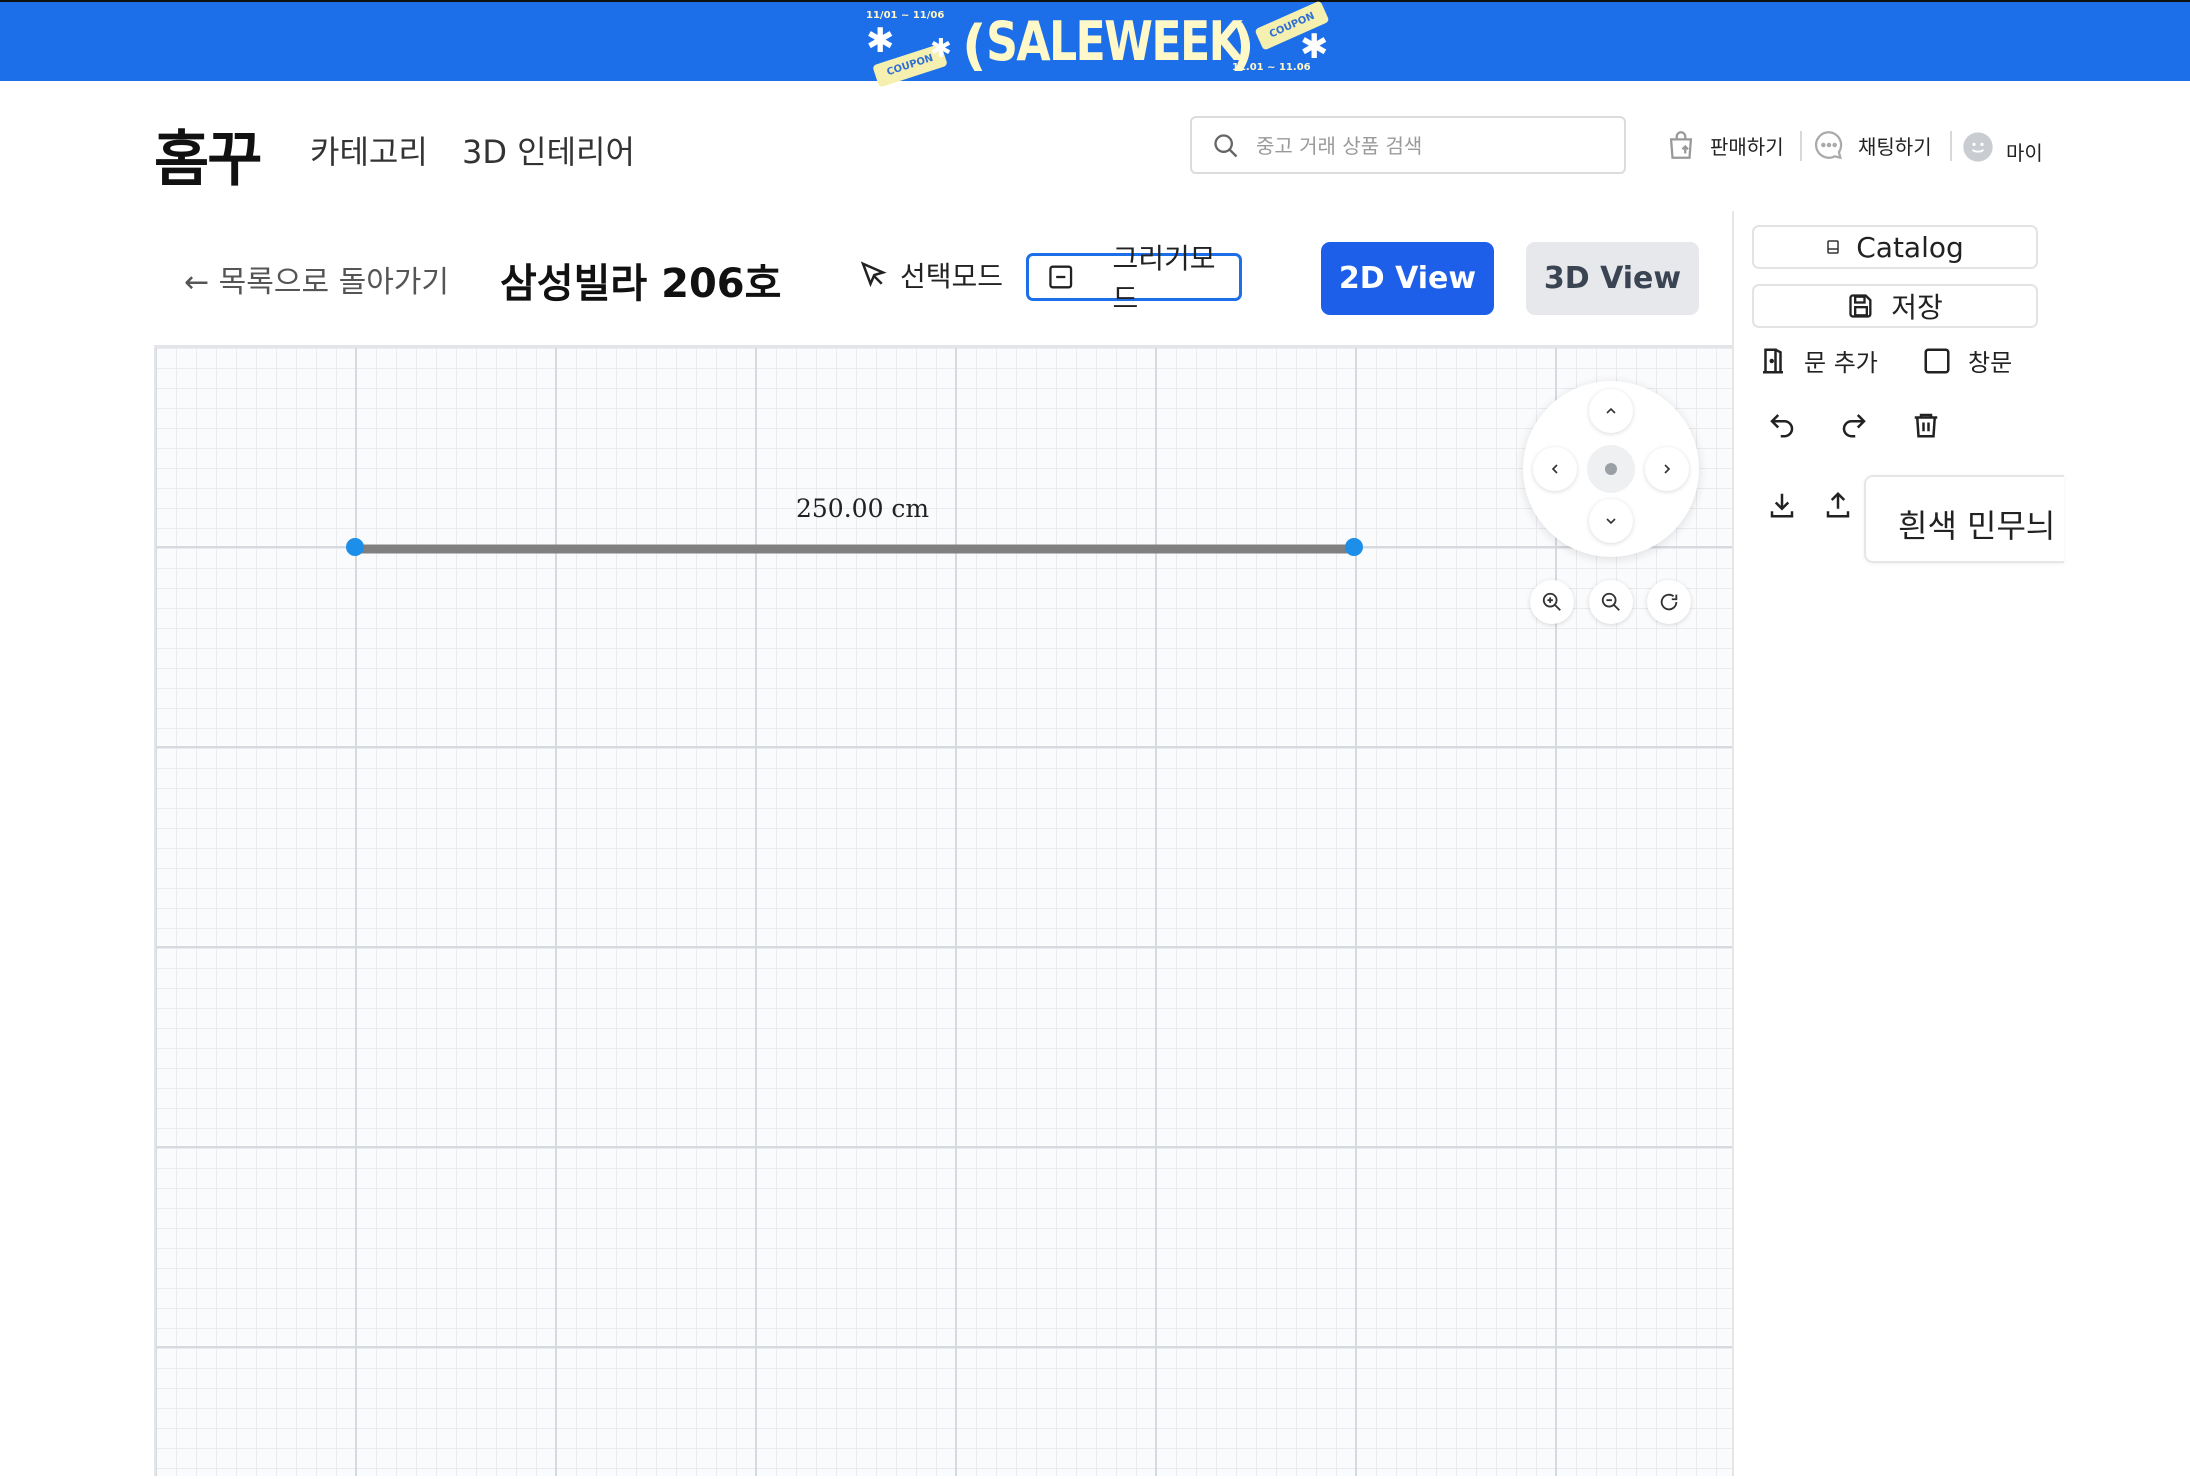 This screenshot has width=2190, height=1479. Describe the element at coordinates (316, 279) in the screenshot. I see `back-to-list-link: ← 목록으로 돌아가기` at that location.